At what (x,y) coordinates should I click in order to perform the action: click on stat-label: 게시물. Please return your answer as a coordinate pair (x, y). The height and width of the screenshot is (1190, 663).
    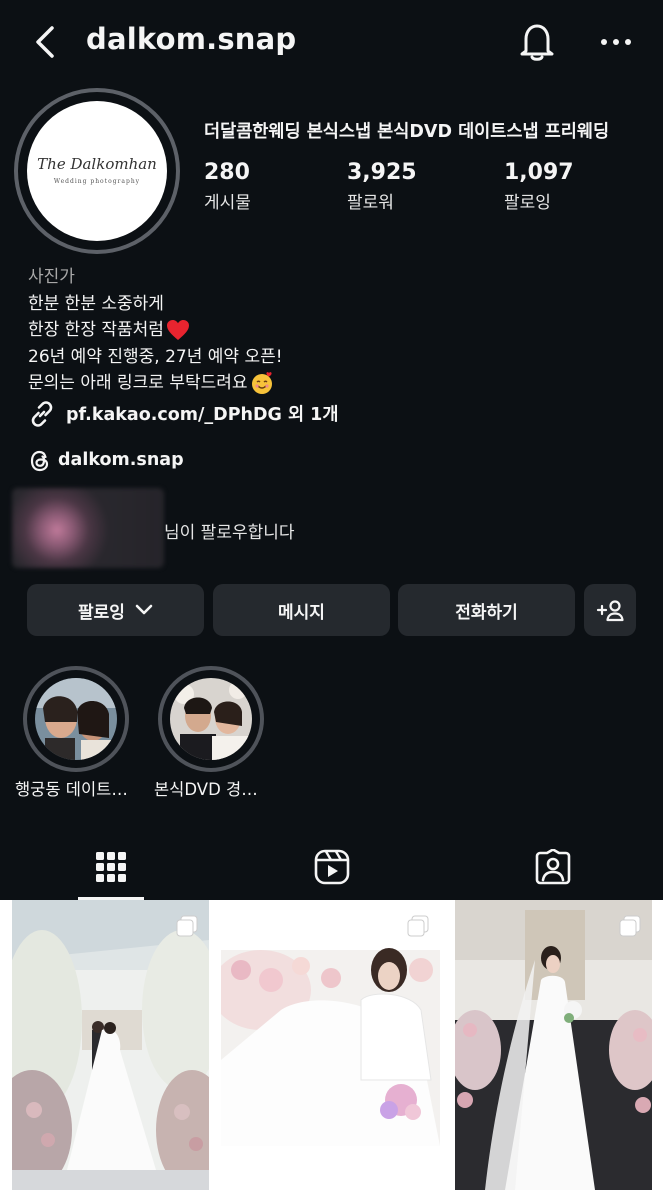
    Looking at the image, I should click on (227, 203).